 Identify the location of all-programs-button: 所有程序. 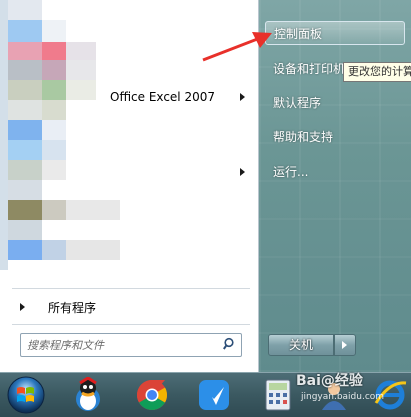
(130, 307).